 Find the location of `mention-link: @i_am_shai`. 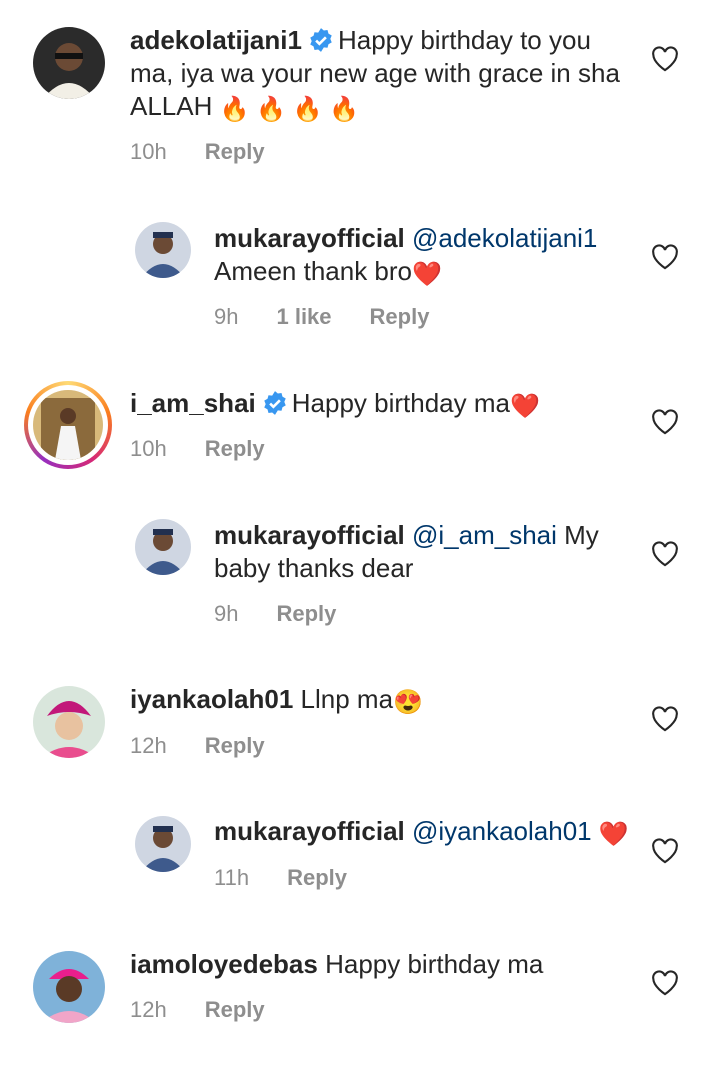

mention-link: @i_am_shai is located at coordinates (484, 535).